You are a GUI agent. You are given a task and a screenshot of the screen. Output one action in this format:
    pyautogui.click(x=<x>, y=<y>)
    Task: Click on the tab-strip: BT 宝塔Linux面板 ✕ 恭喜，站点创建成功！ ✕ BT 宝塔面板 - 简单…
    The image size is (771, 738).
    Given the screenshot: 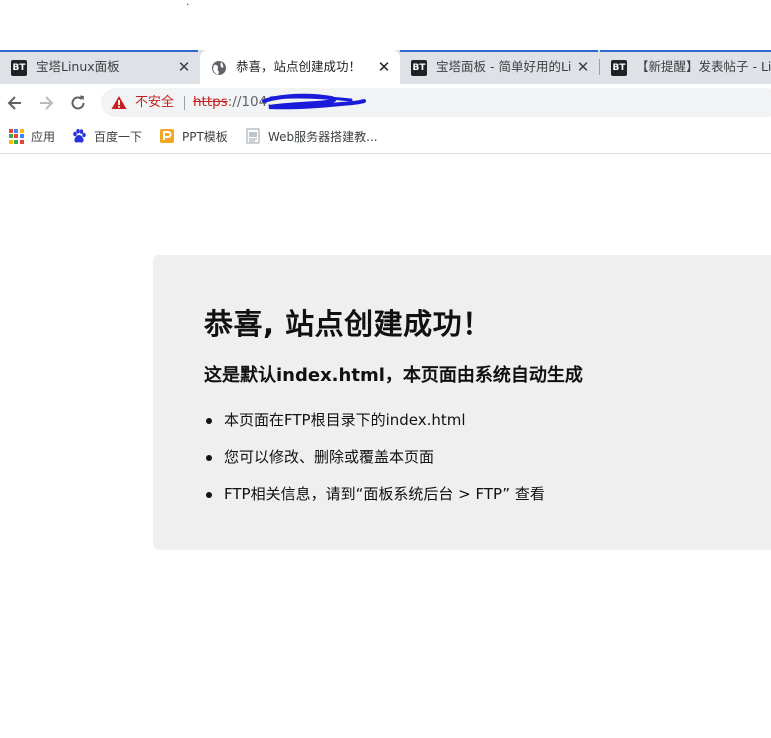 What is the action you would take?
    pyautogui.click(x=385, y=67)
    